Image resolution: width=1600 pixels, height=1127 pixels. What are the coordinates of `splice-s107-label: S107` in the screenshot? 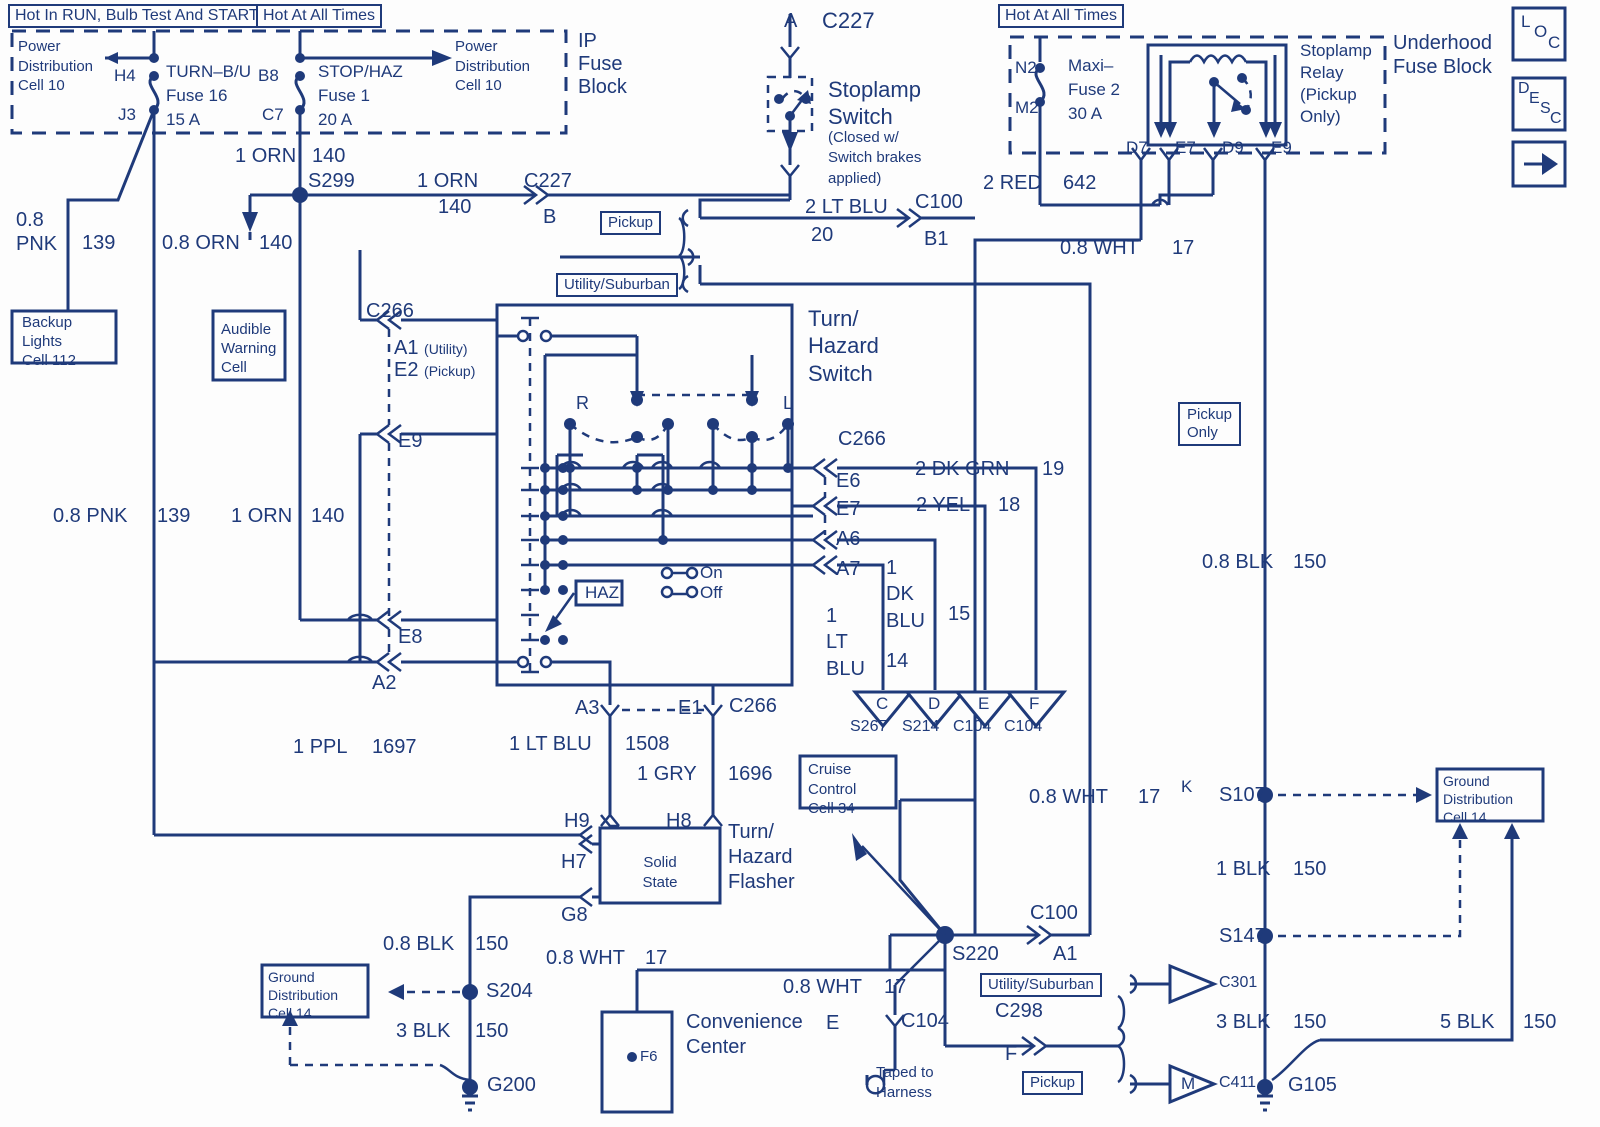 It's located at (1242, 795).